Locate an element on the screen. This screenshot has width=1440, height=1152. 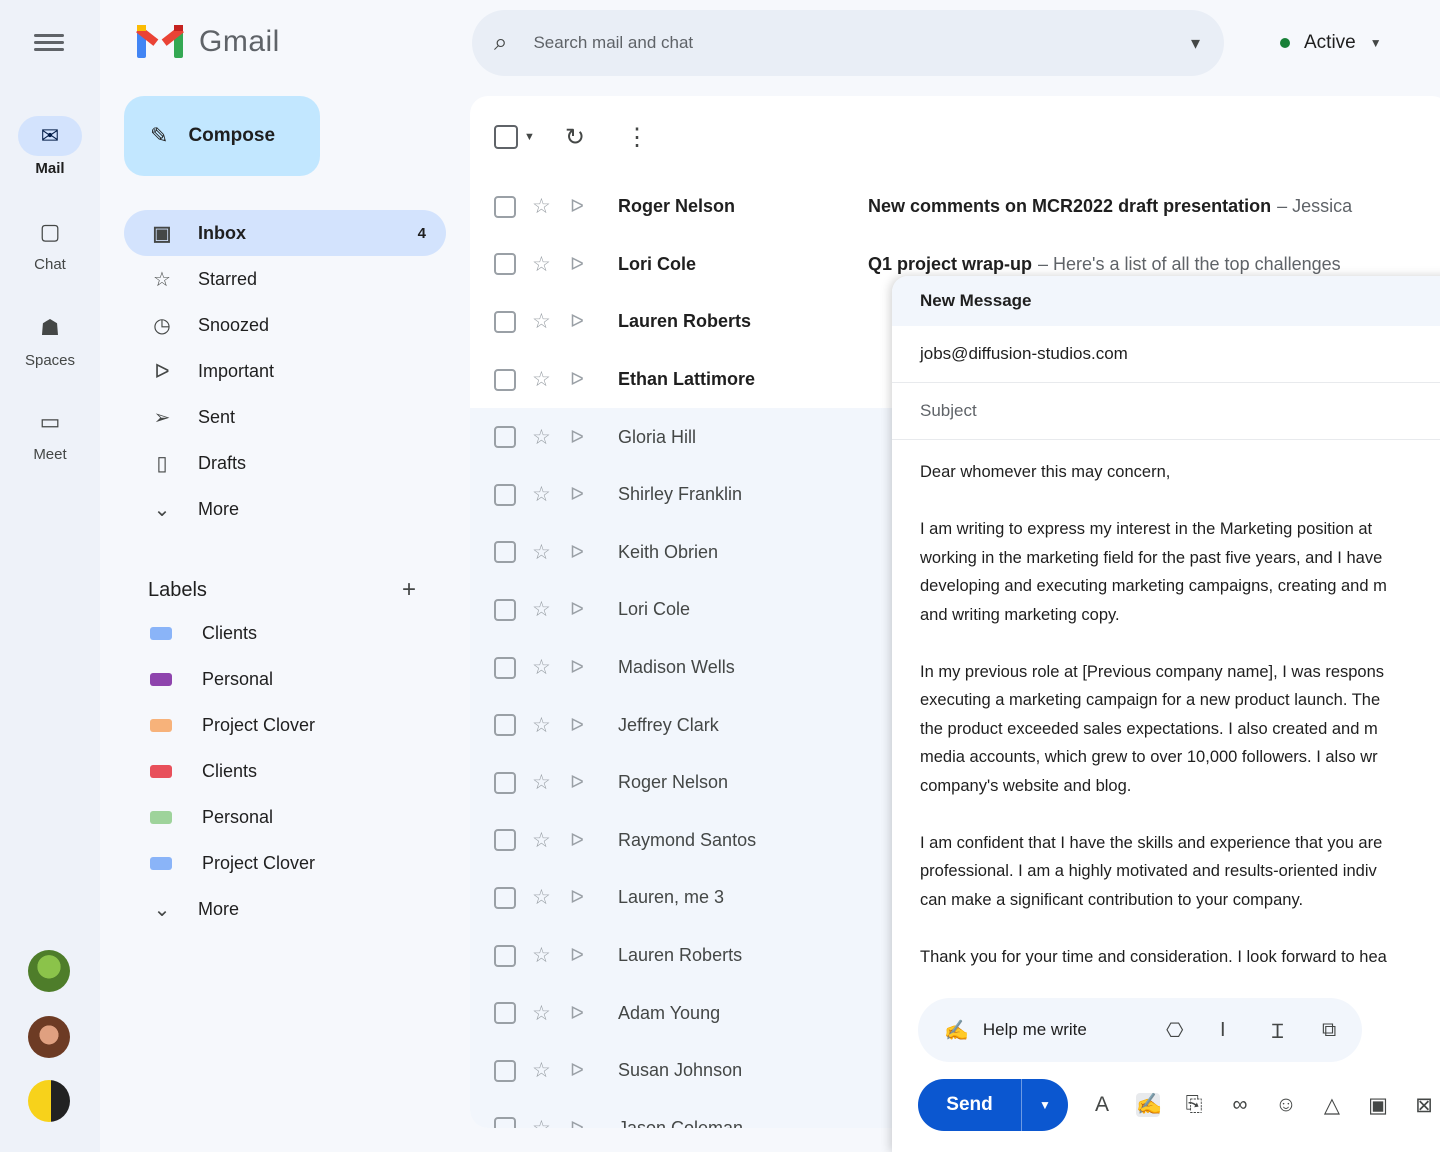
rail-item-spaces: ☗ Spaces is located at coordinates (50, 338).